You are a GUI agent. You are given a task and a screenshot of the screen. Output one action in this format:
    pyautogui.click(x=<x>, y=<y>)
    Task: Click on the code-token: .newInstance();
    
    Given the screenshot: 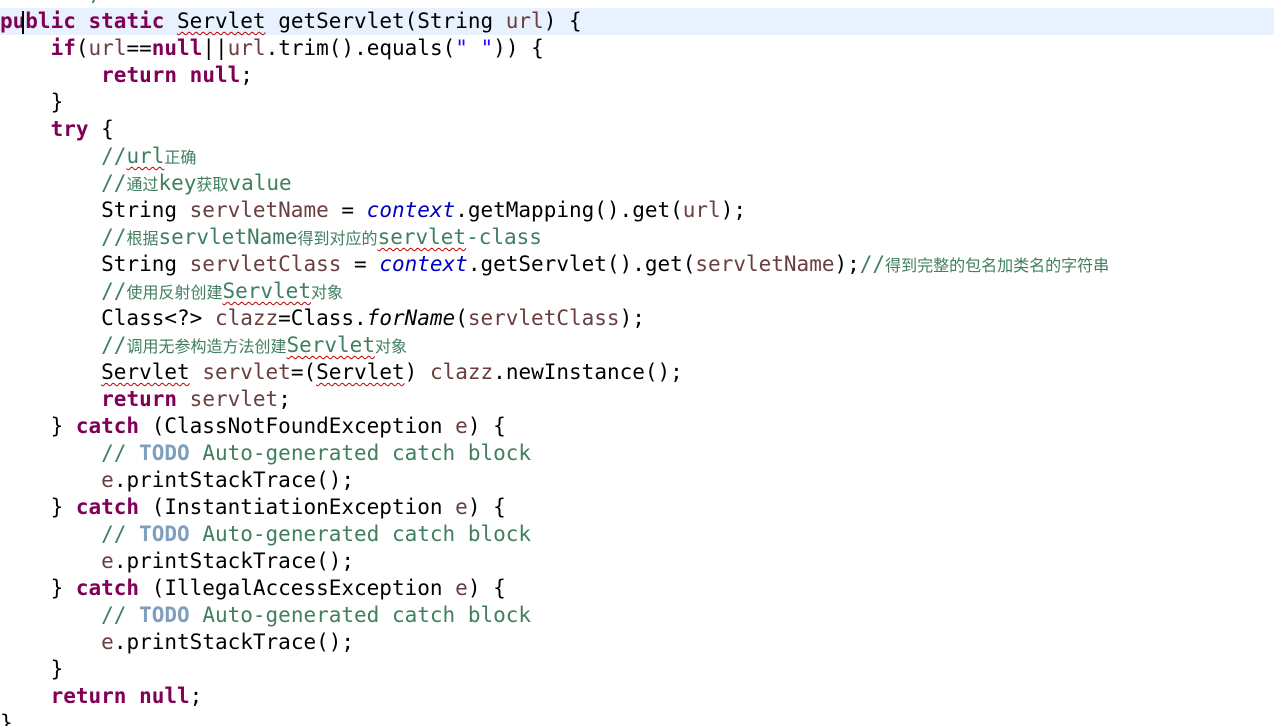 What is the action you would take?
    pyautogui.click(x=588, y=372)
    